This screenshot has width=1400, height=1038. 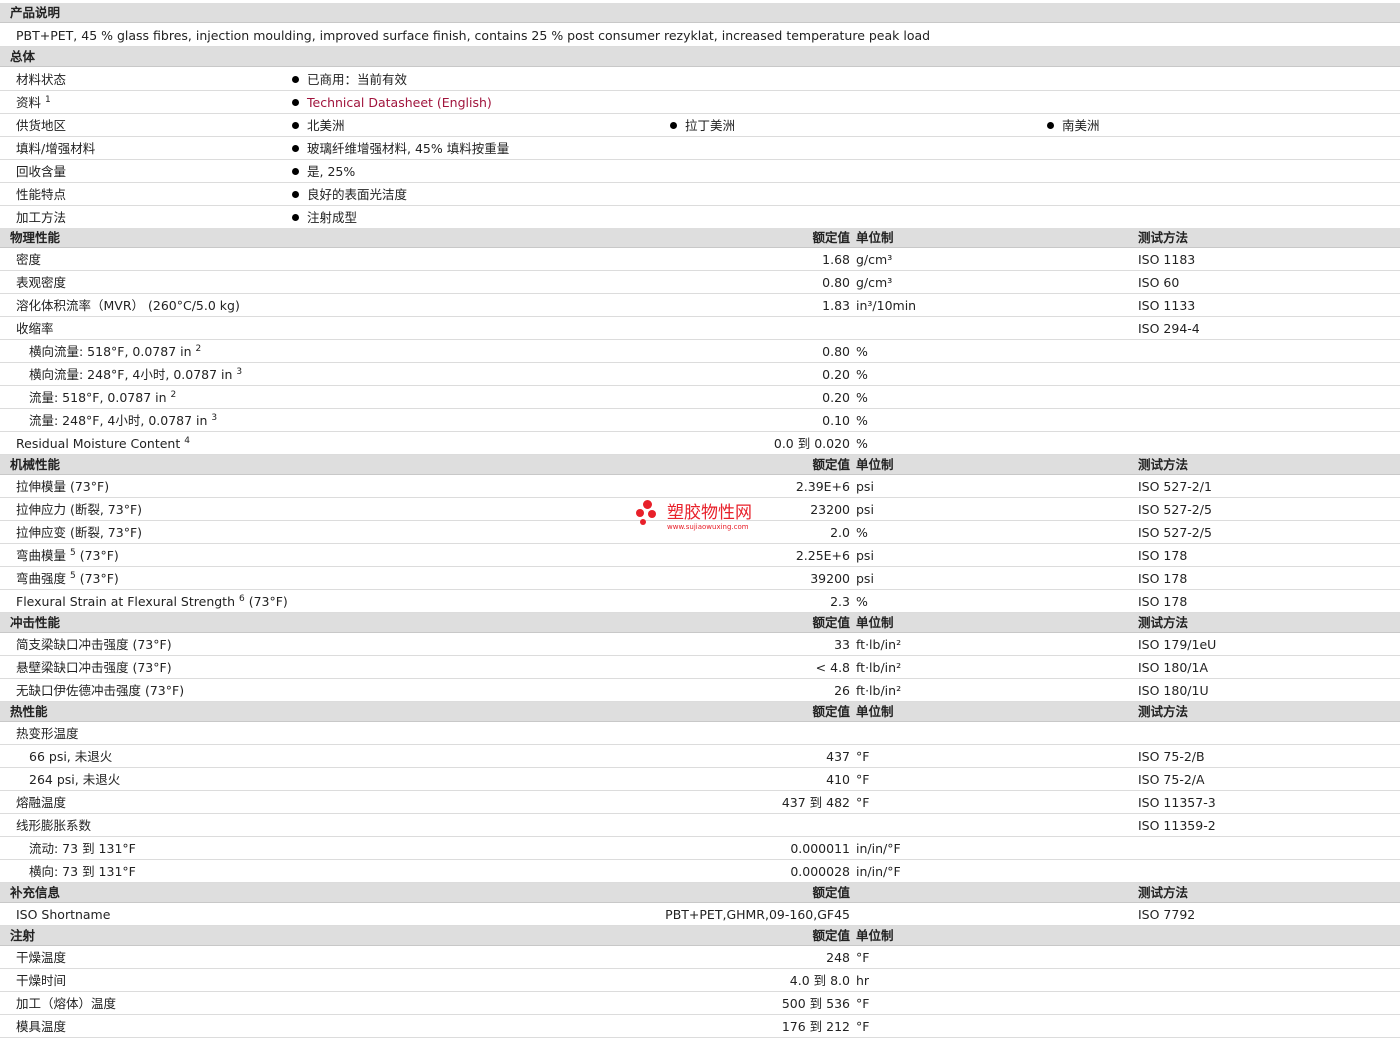 I want to click on physical-row: 收缩率 ISO 294-4, so click(x=700, y=328).